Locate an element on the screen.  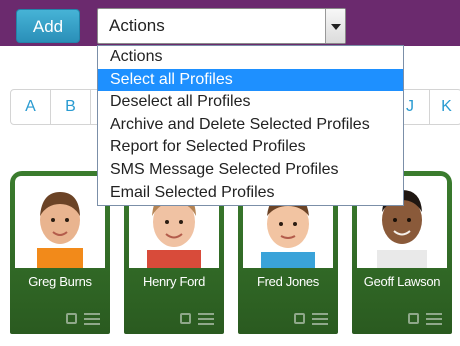
top-toolbar: Add Actions is located at coordinates (230, 23).